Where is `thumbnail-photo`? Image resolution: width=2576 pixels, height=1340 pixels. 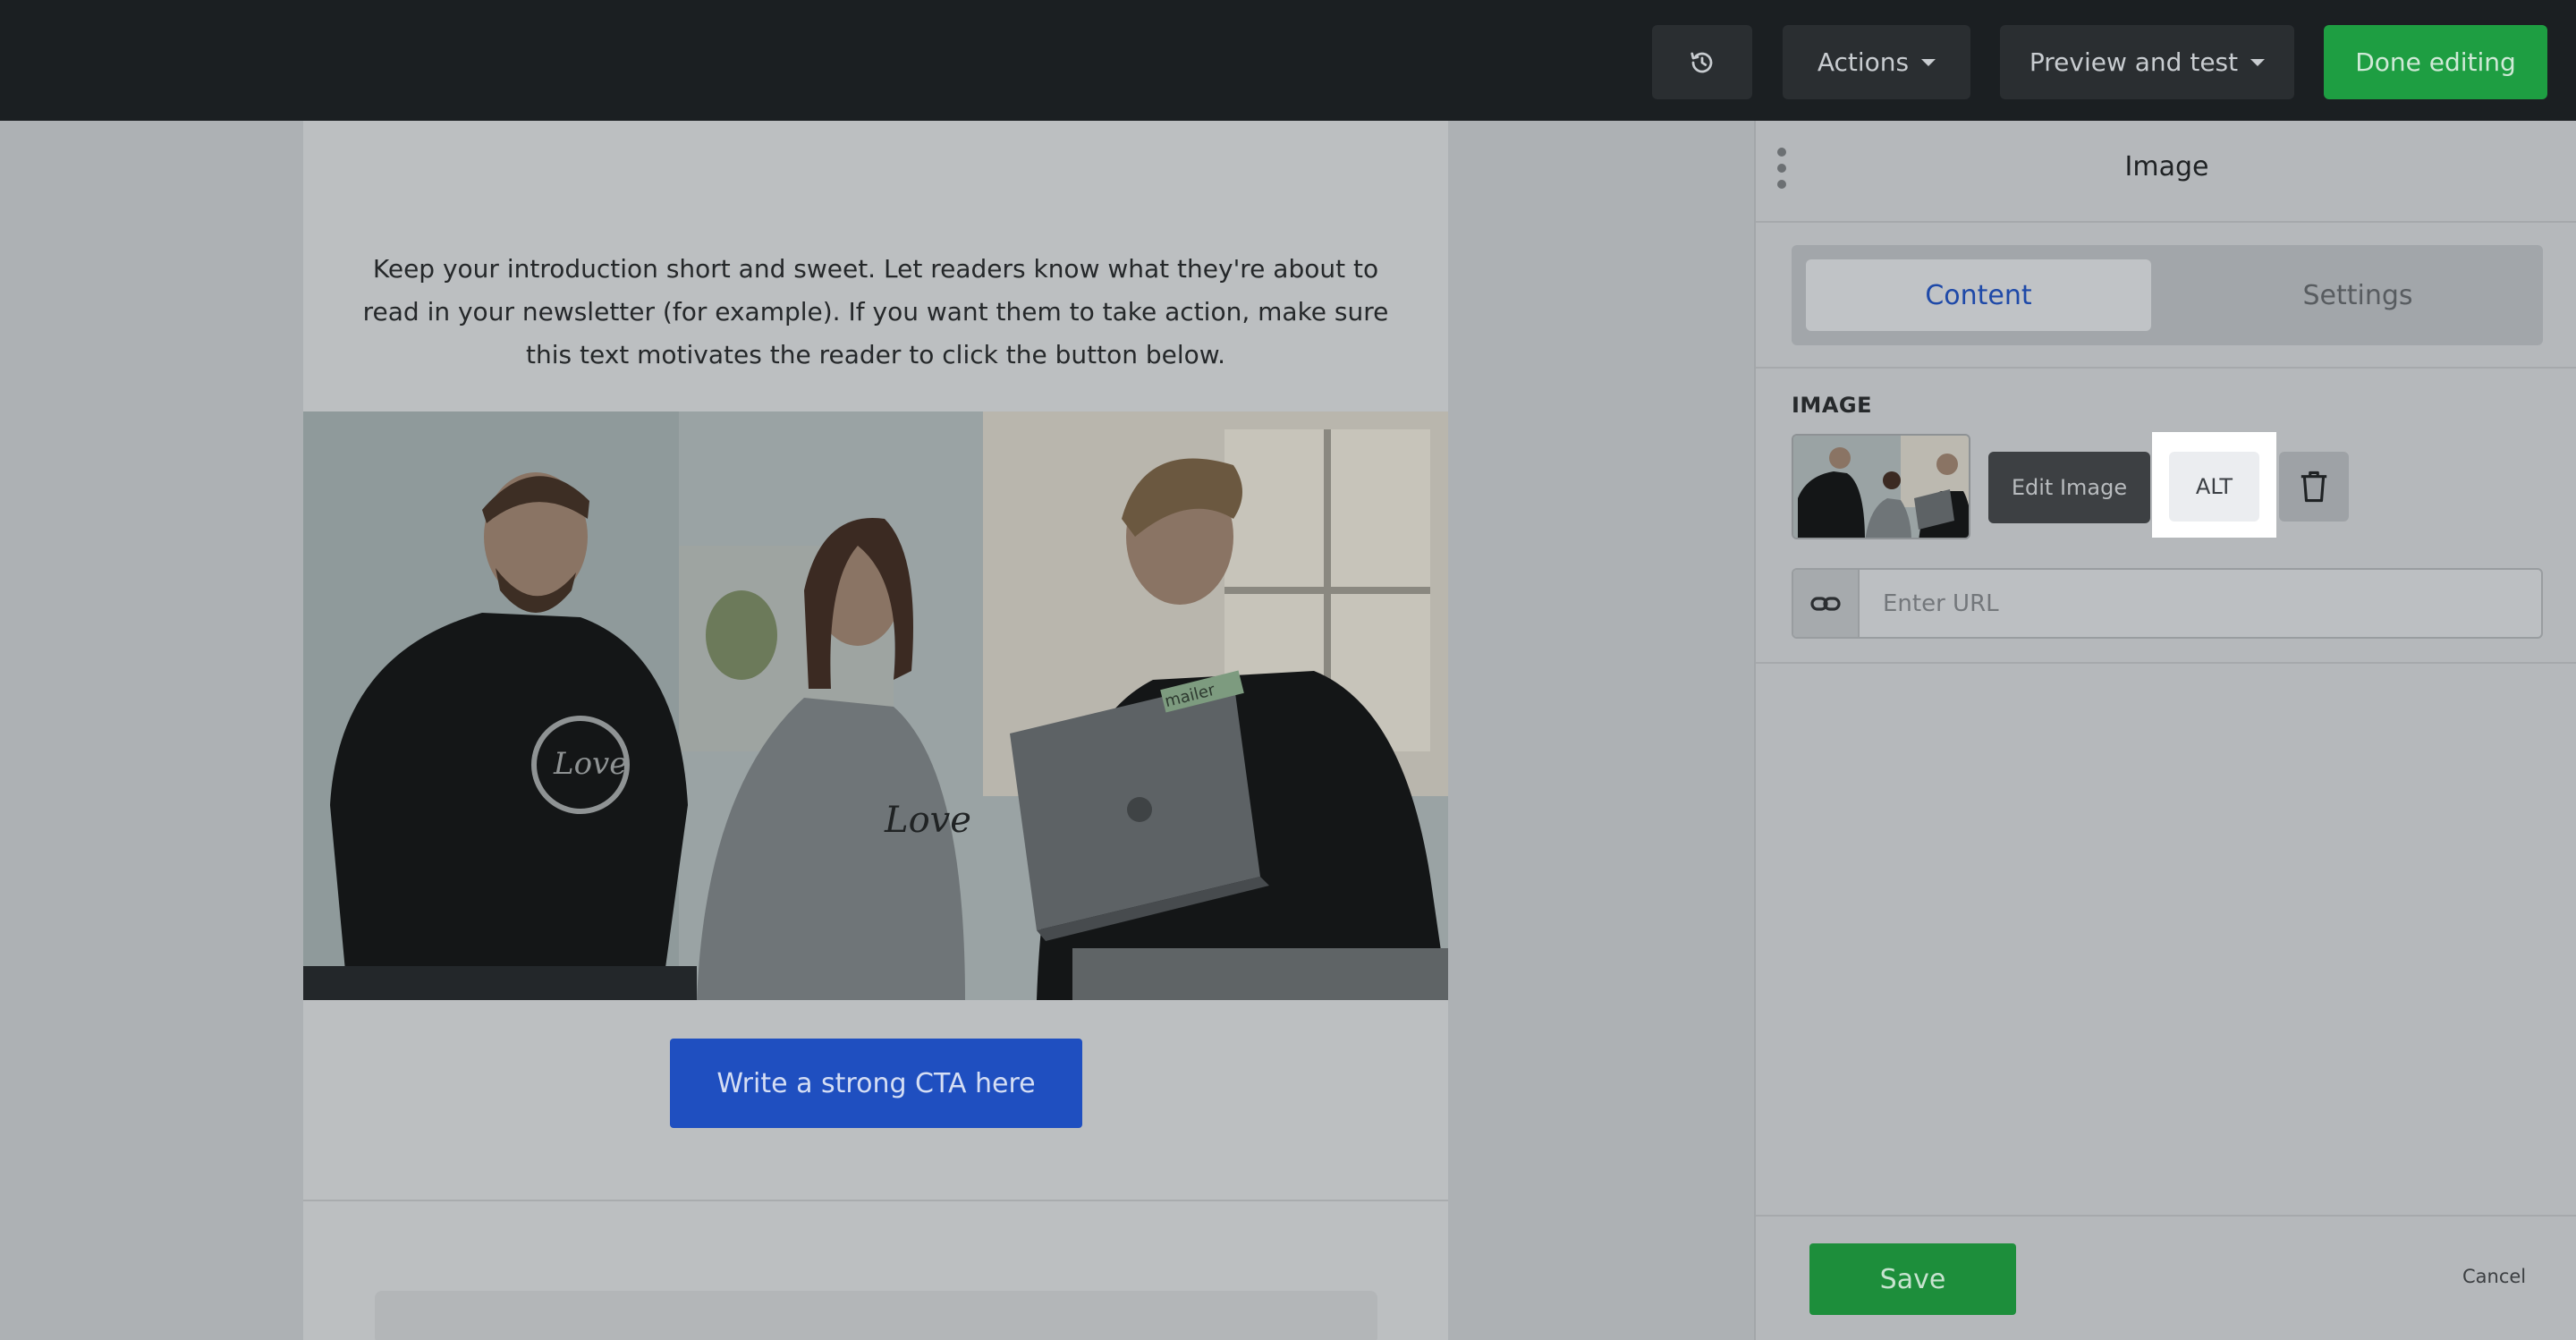
thumbnail-photo is located at coordinates (1881, 487).